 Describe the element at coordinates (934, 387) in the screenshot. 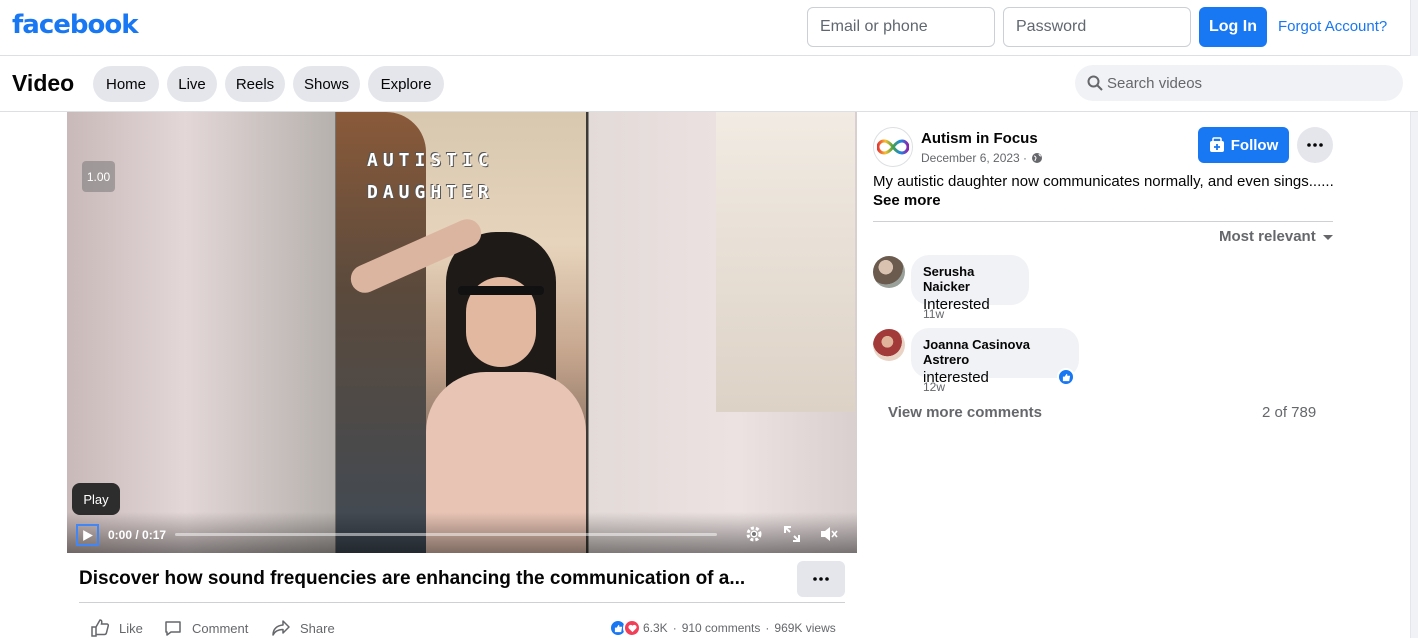

I see `comment-time: 12w` at that location.